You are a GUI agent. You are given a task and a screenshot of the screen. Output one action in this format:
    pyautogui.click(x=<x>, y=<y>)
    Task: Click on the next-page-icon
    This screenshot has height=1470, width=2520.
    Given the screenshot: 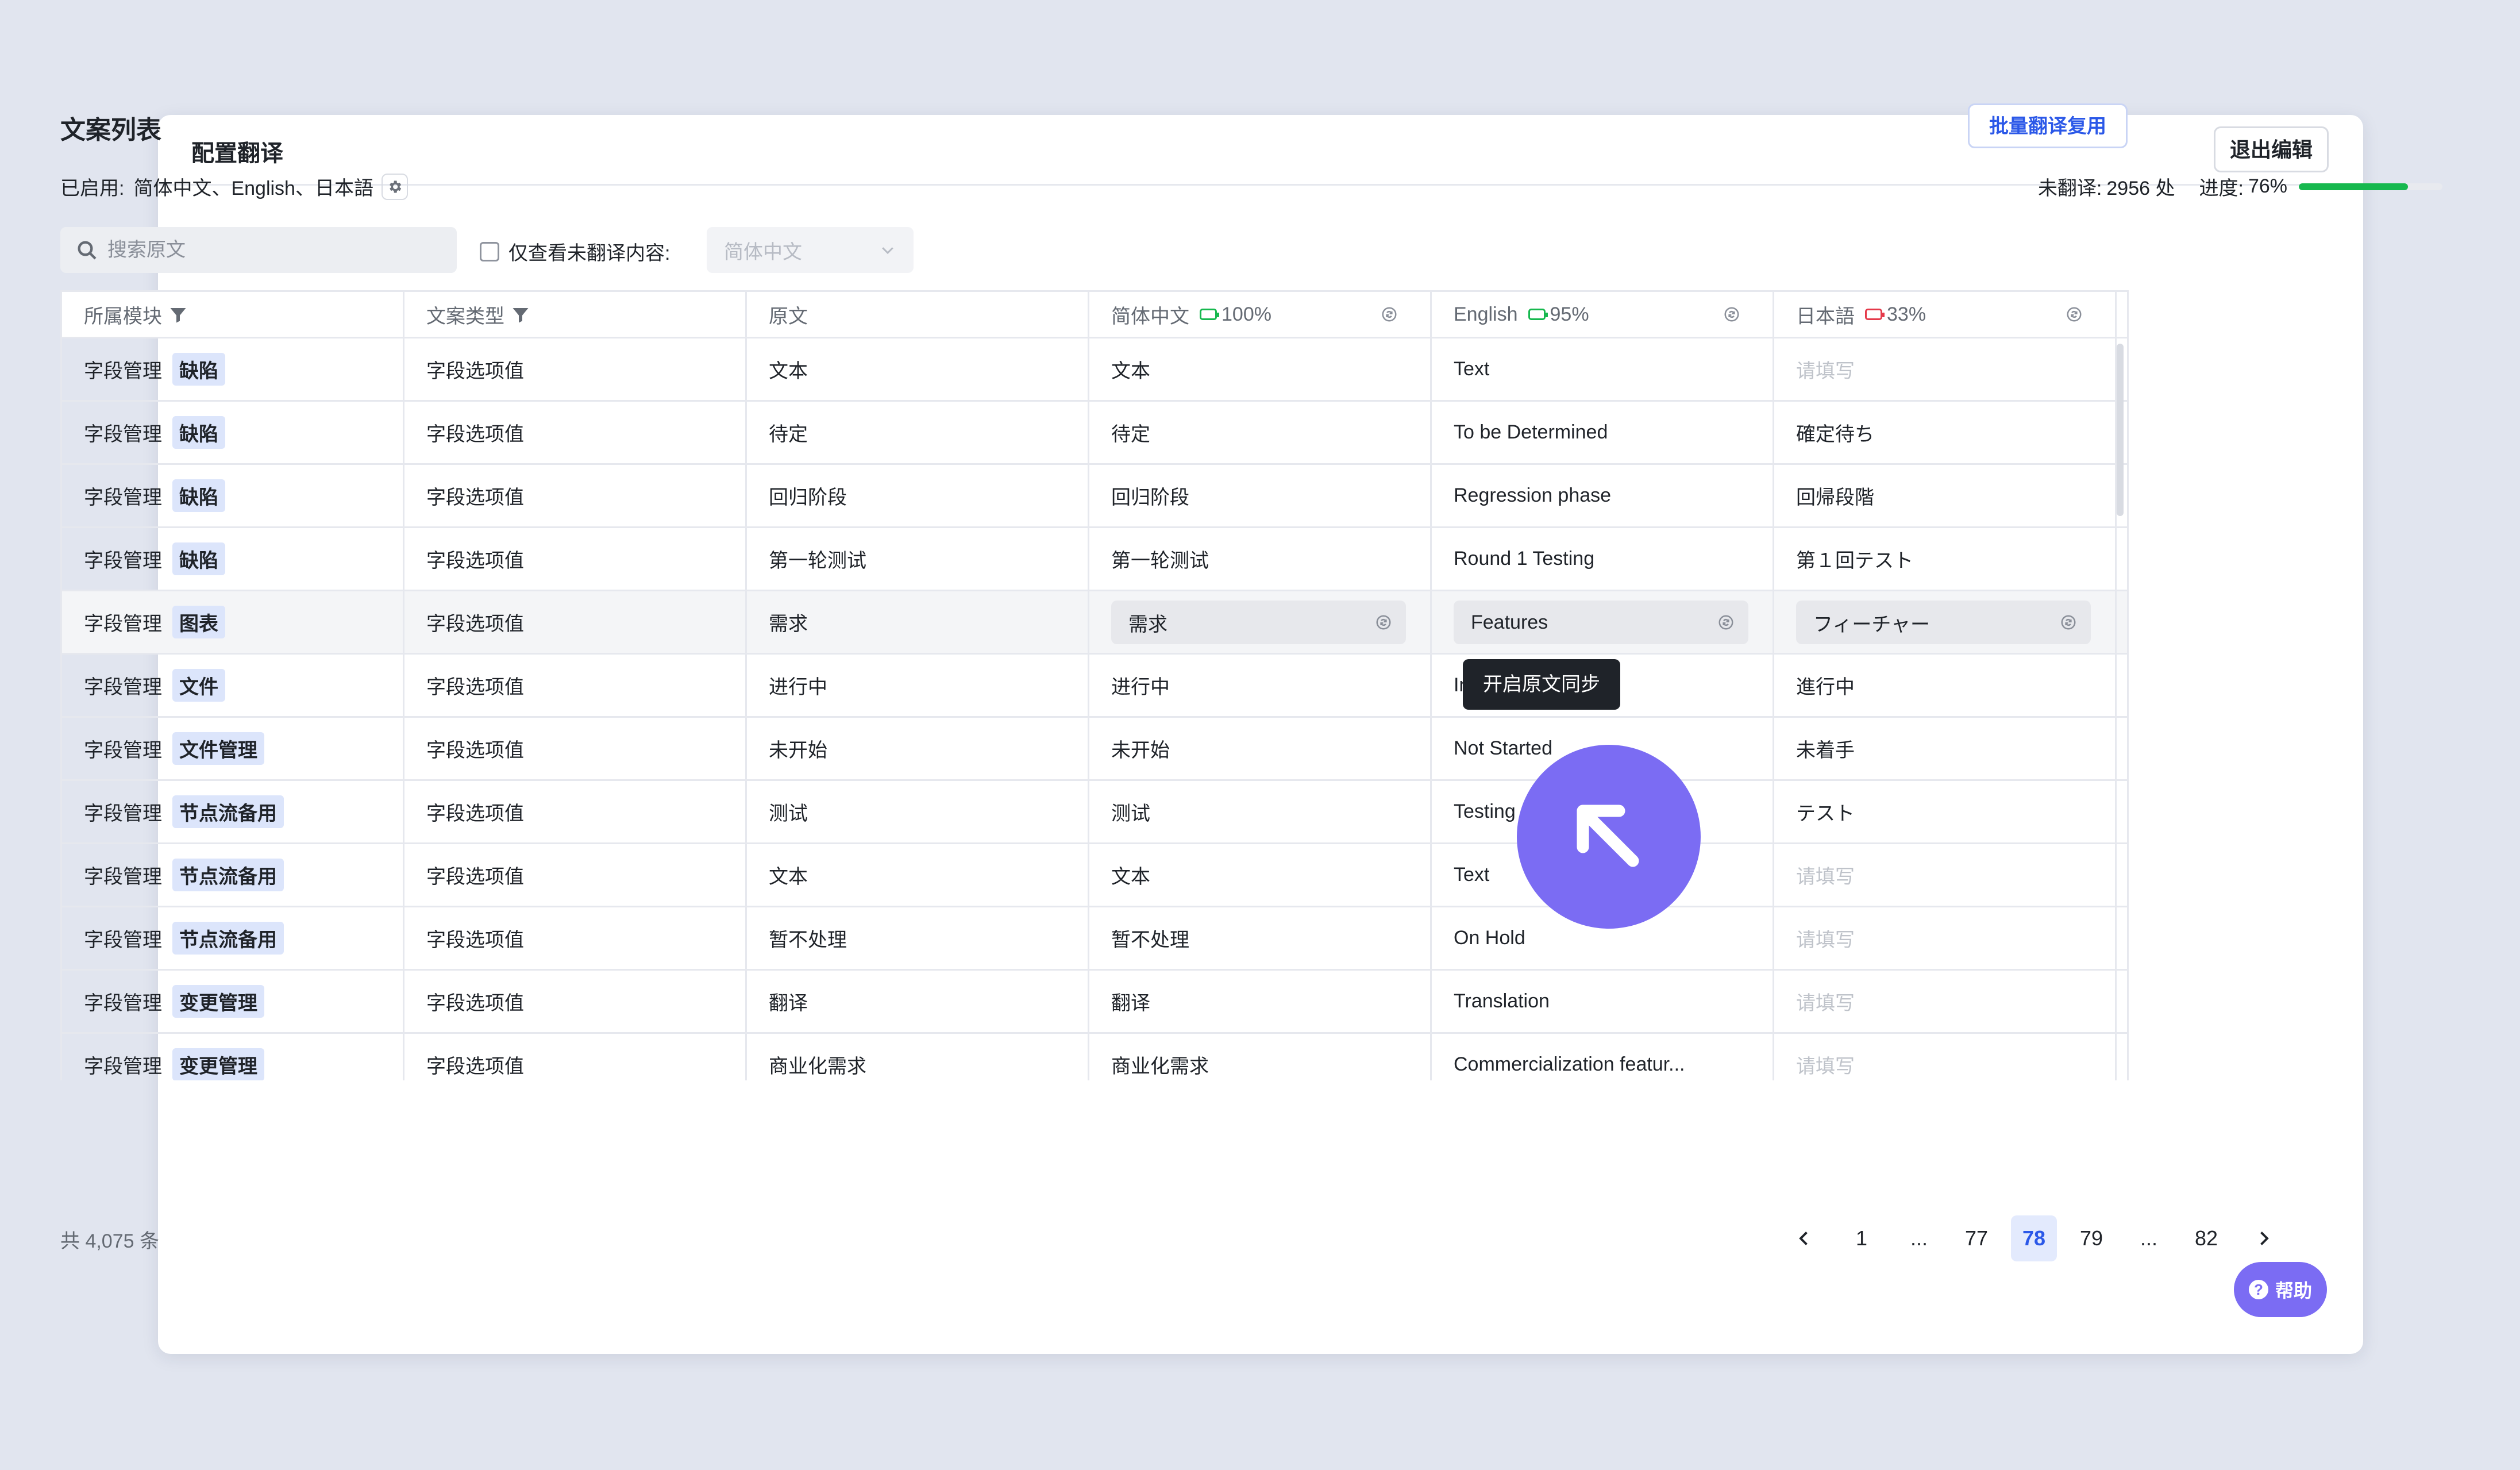 What is the action you would take?
    pyautogui.click(x=2264, y=1238)
    